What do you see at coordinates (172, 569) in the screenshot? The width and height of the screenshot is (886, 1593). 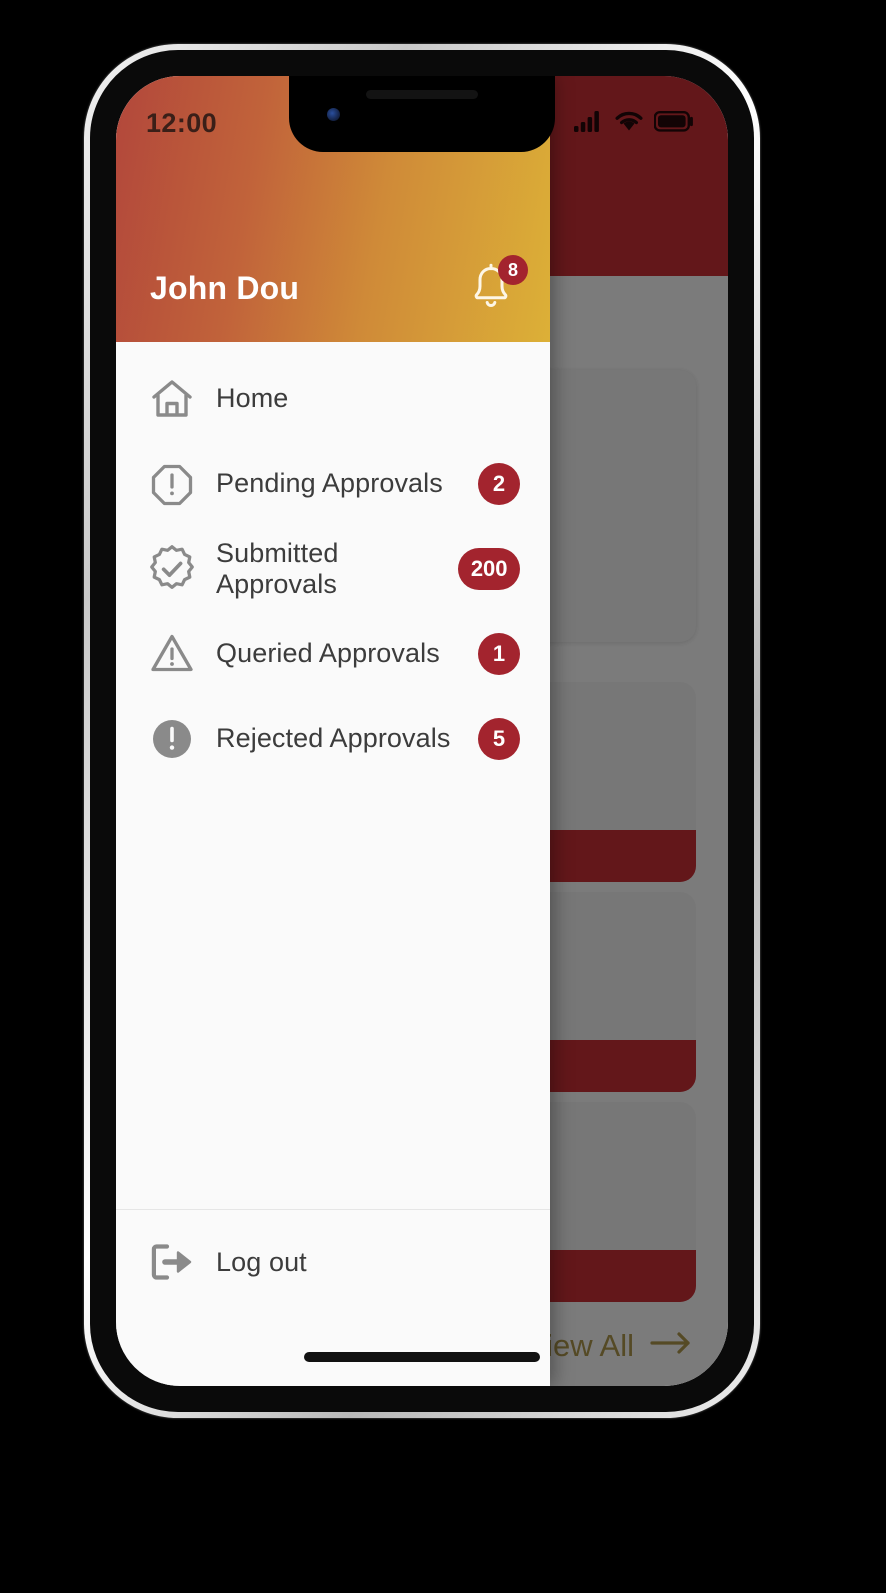 I see `rosette-check-icon` at bounding box center [172, 569].